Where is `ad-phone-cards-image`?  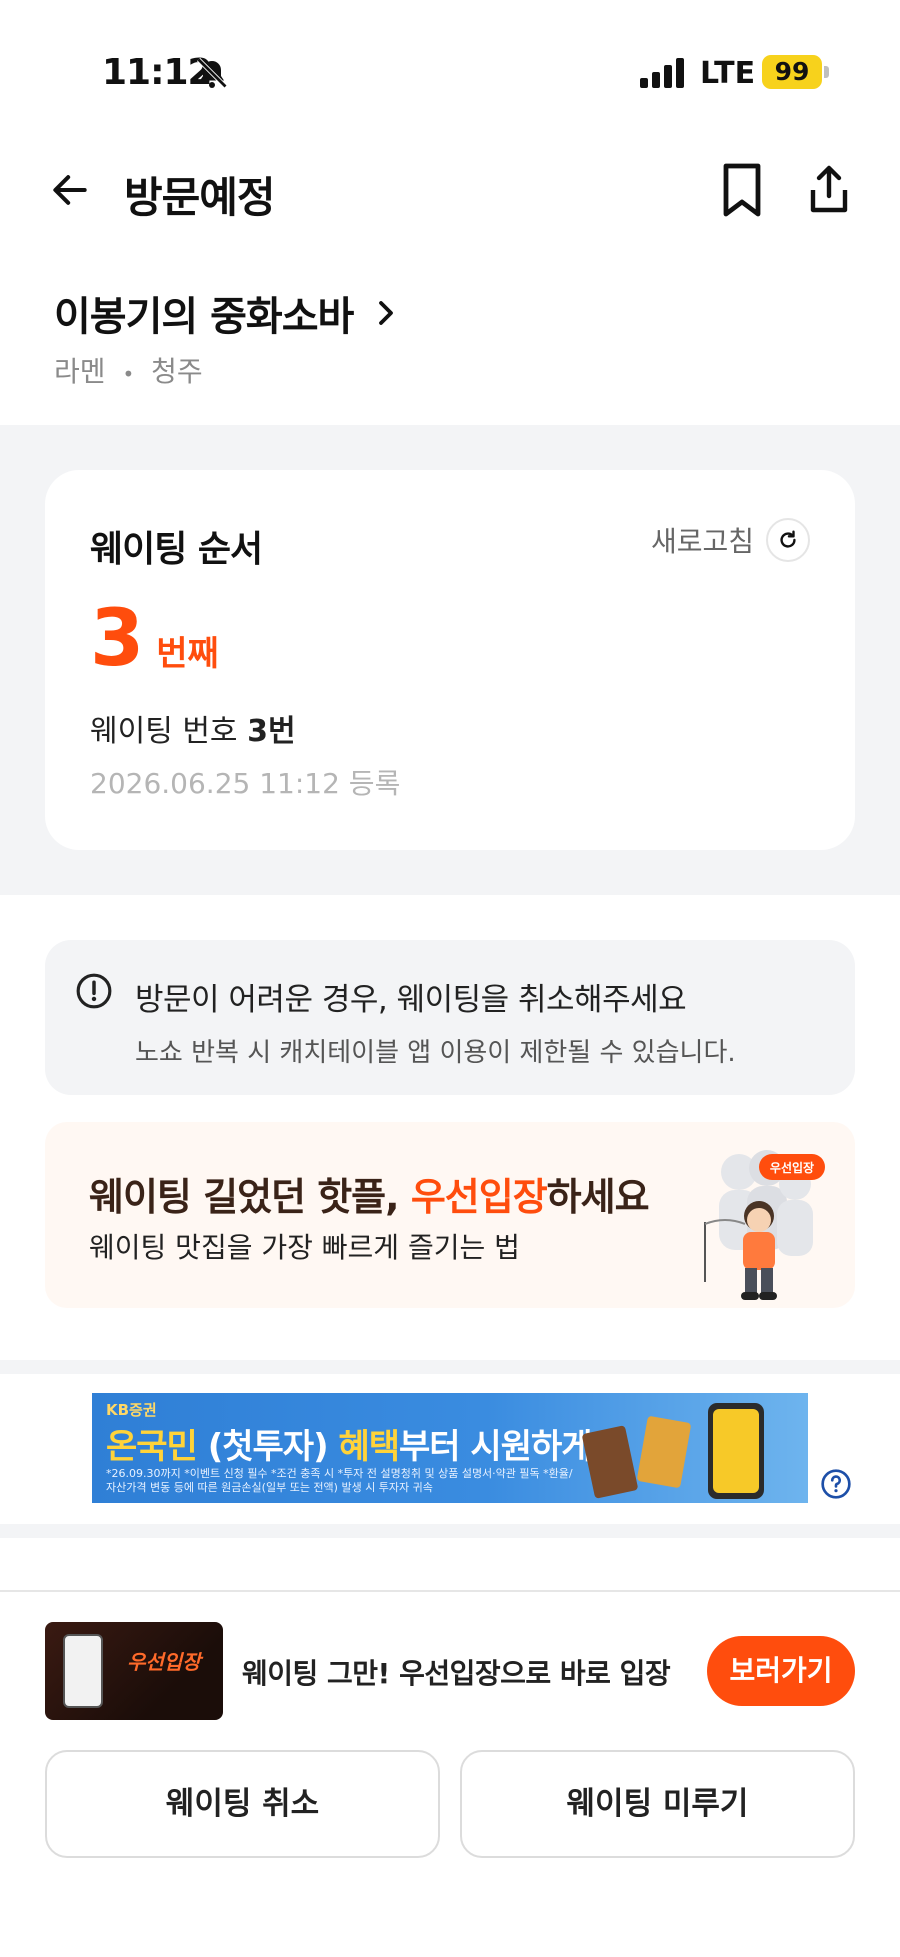 ad-phone-cards-image is located at coordinates (673, 1451).